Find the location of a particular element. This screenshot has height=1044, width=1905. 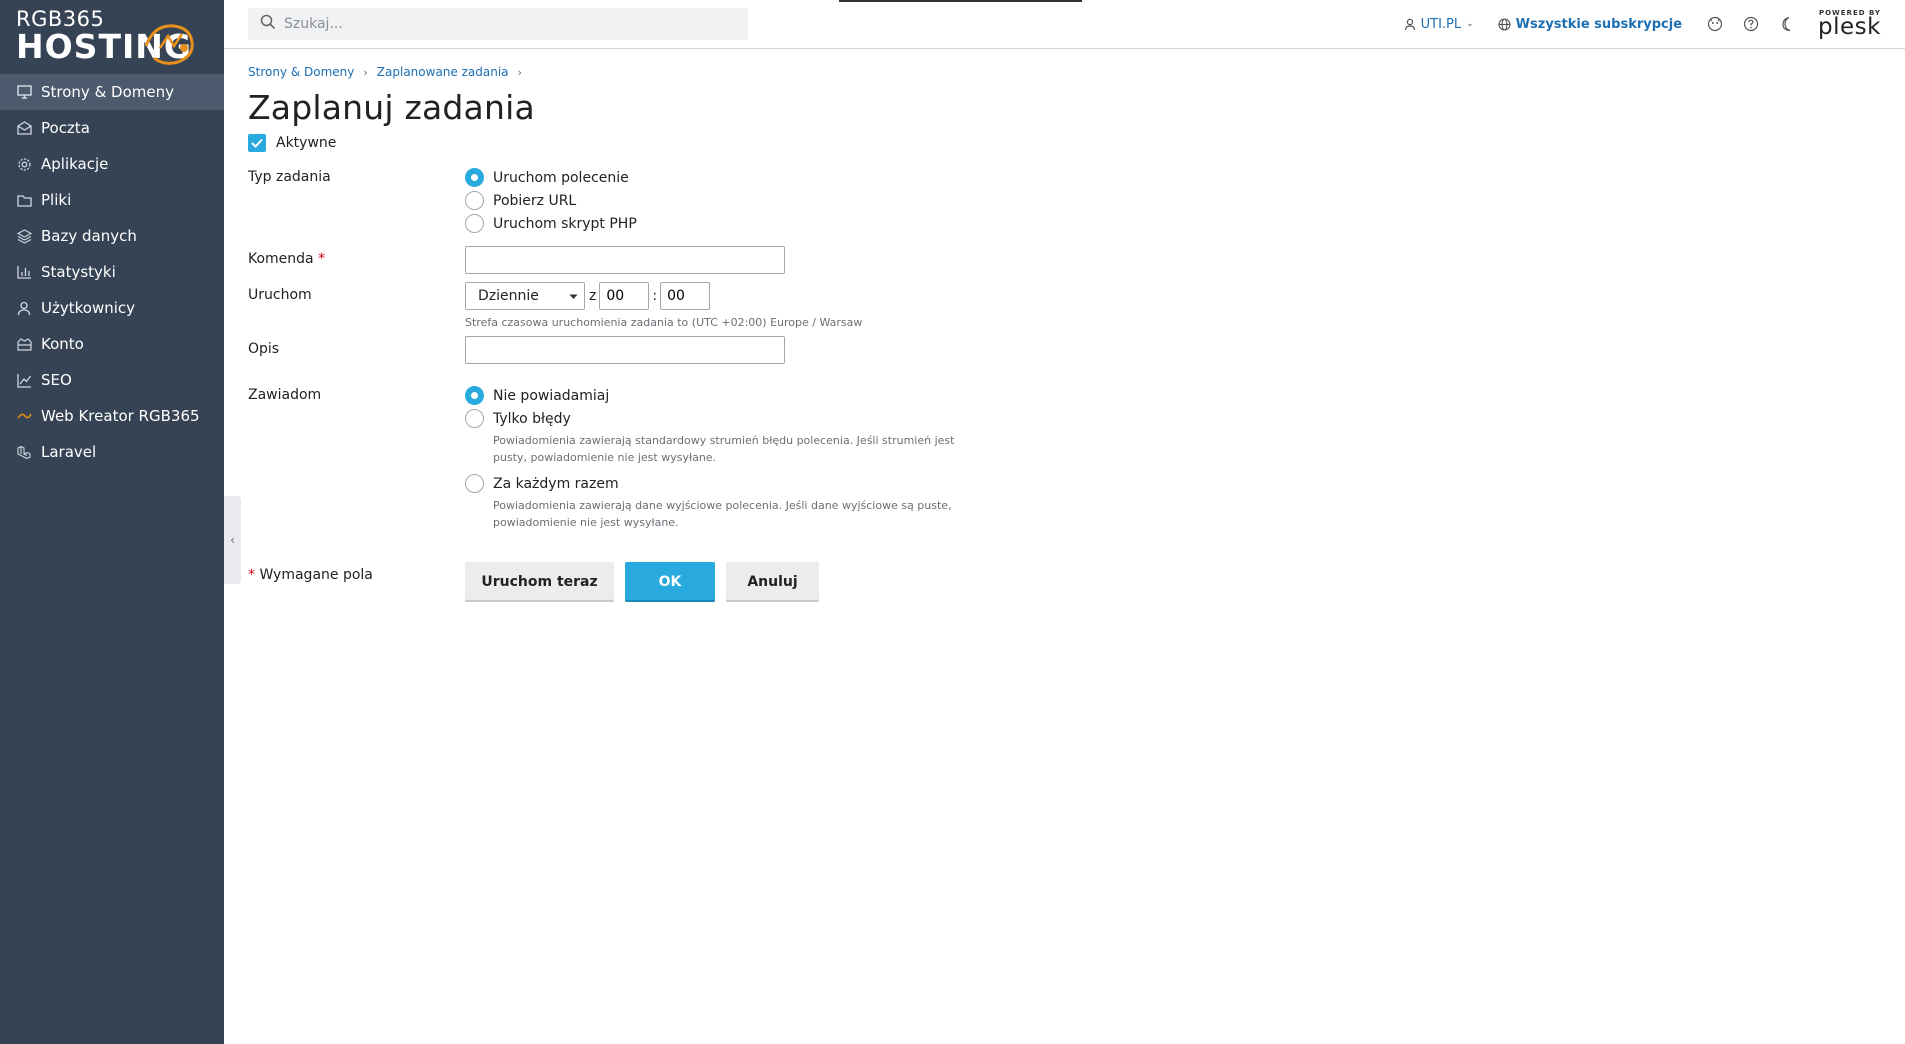

command-field is located at coordinates (625, 260).